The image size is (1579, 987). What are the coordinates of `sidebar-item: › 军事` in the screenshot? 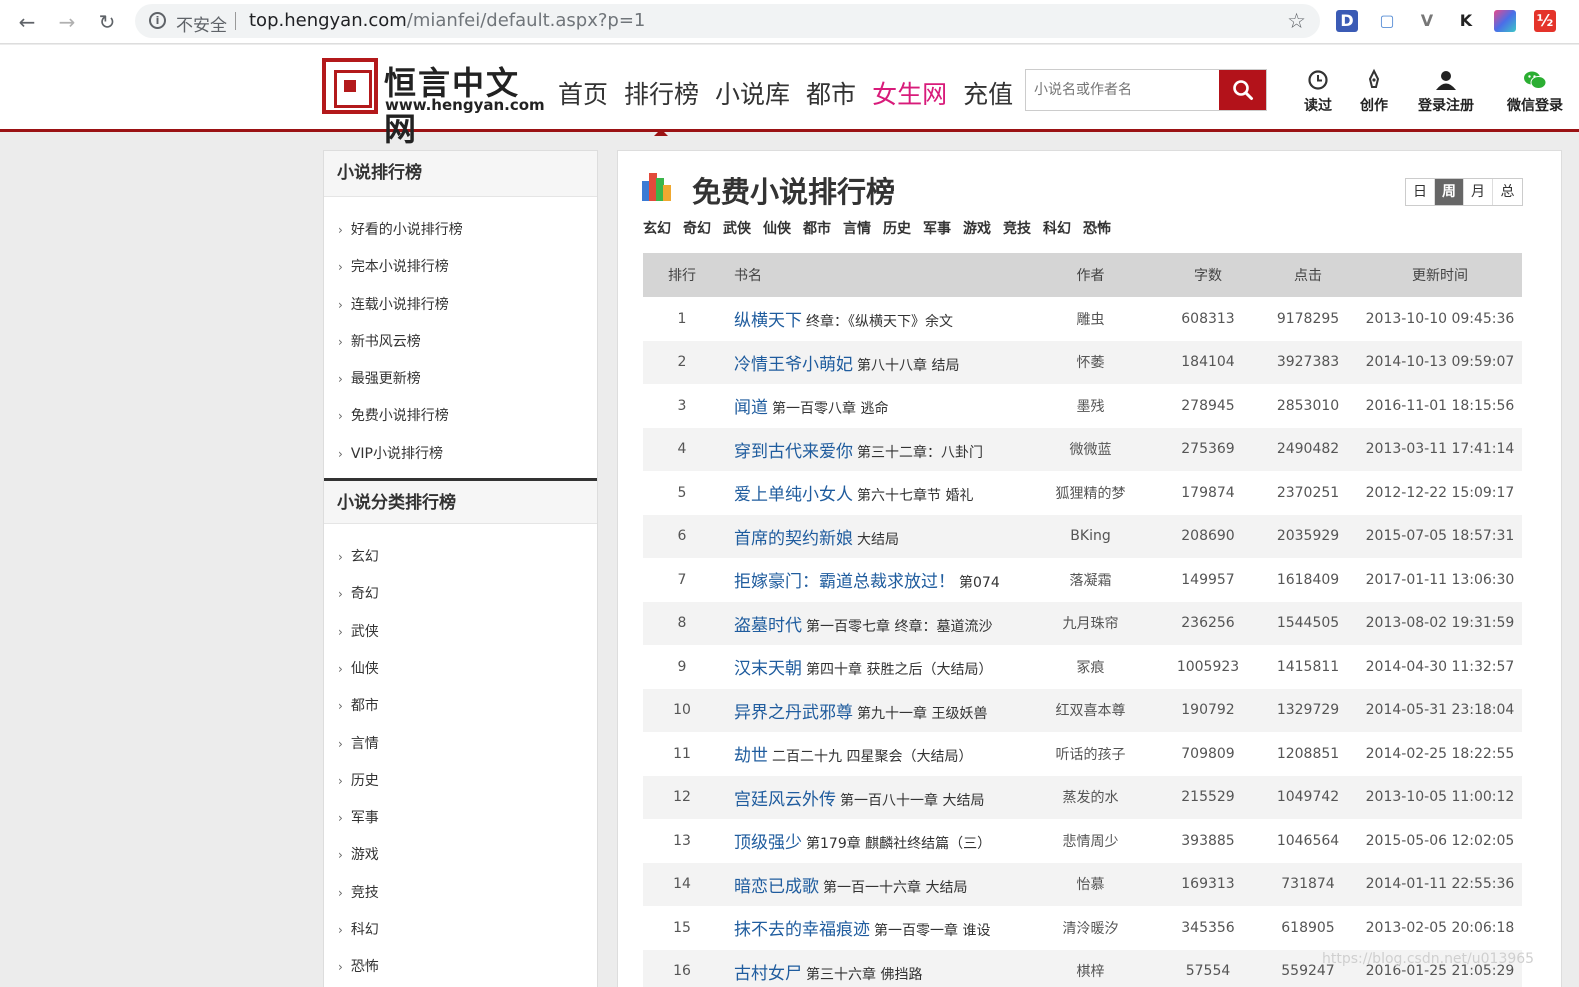 It's located at (460, 818).